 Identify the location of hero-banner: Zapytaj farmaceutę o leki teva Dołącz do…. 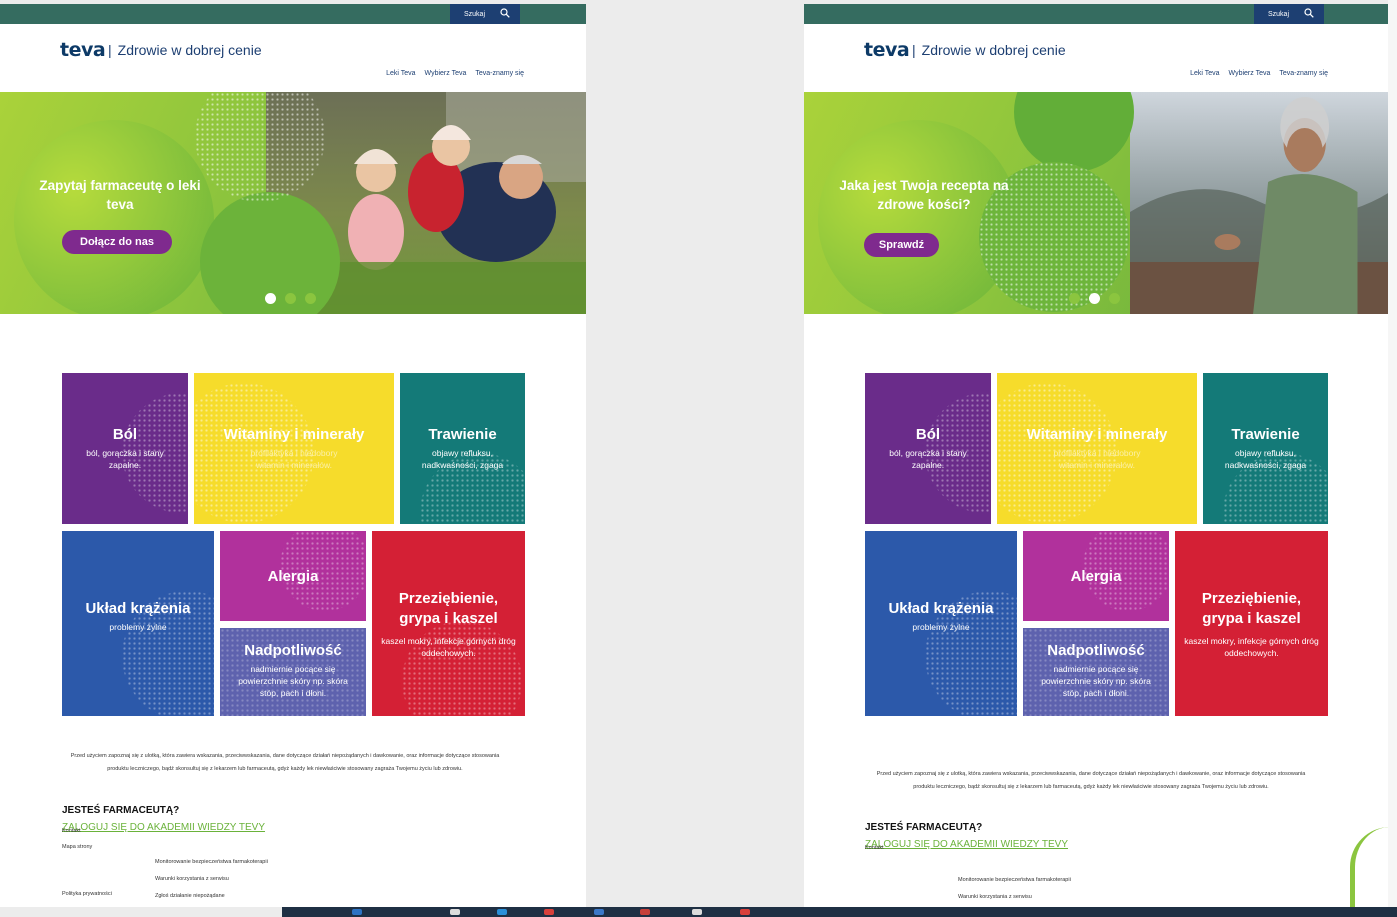
(293, 203).